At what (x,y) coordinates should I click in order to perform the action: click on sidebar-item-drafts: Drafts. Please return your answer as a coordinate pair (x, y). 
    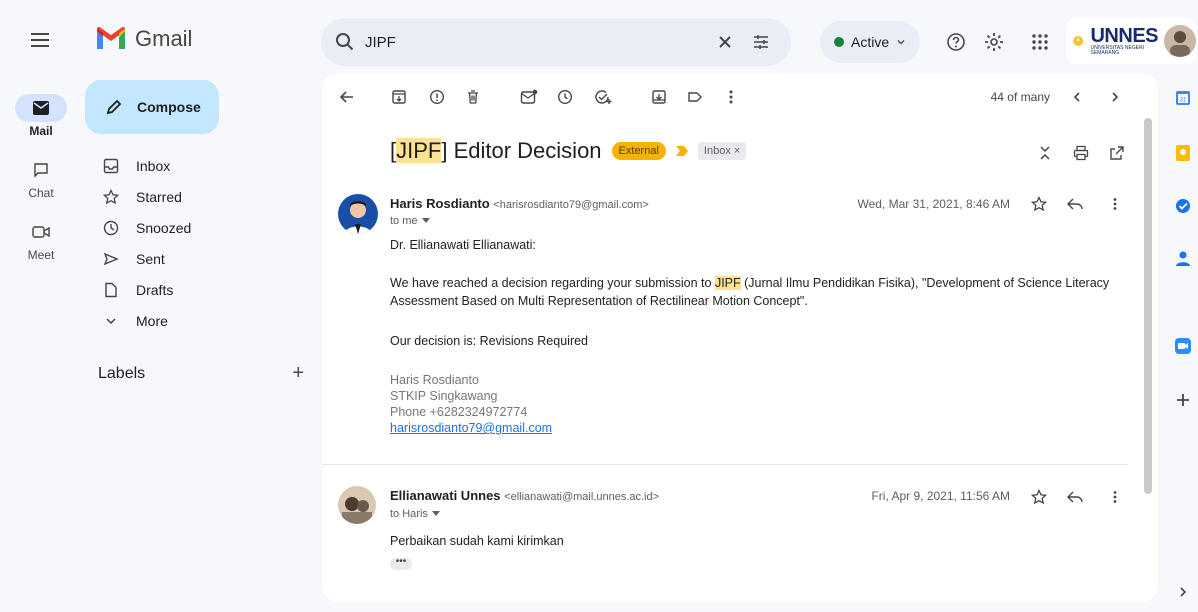
    Looking at the image, I should click on (200, 289).